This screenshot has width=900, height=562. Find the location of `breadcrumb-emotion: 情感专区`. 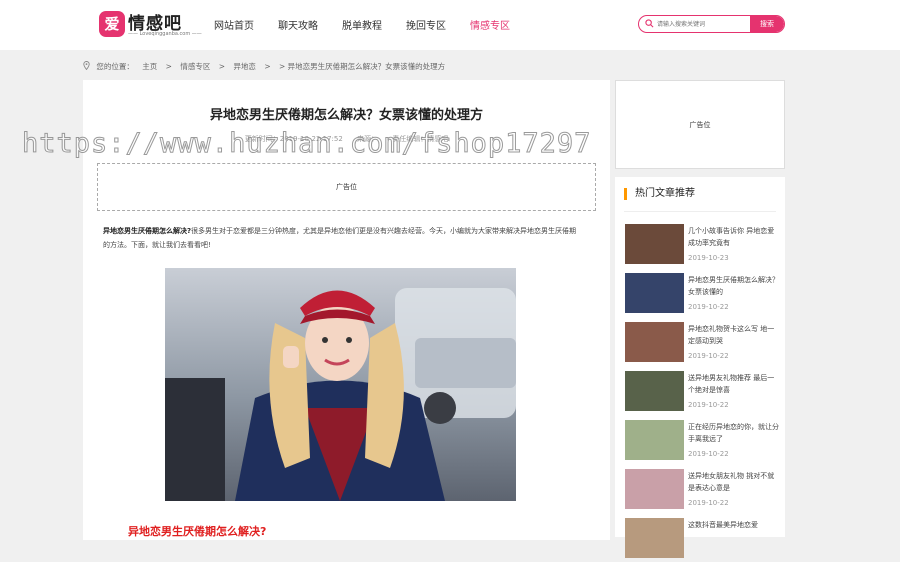

breadcrumb-emotion: 情感专区 is located at coordinates (195, 66).